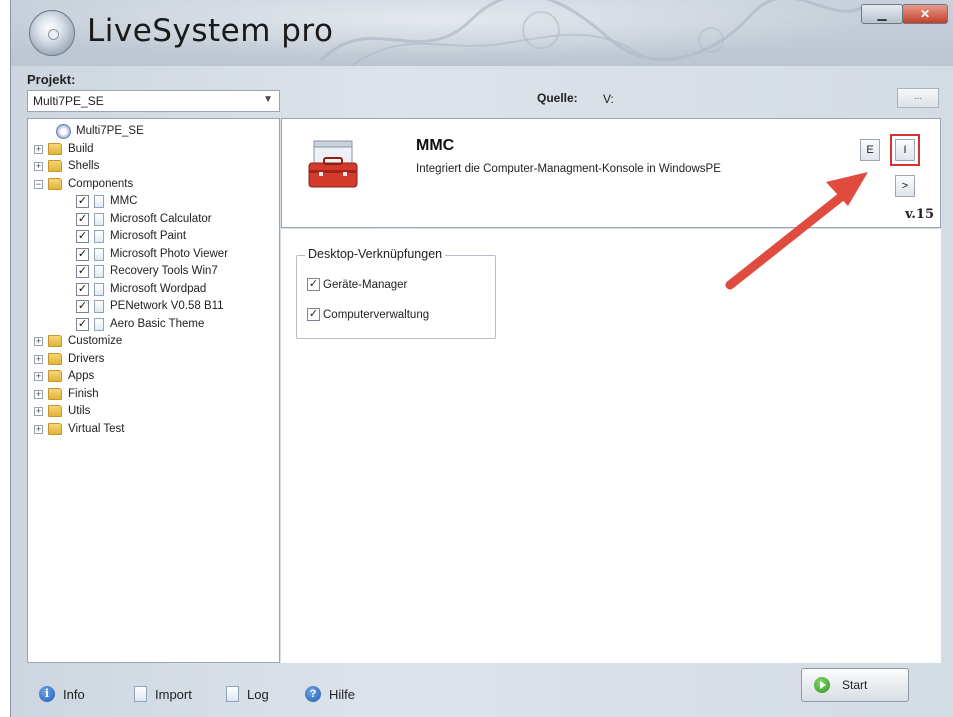 The width and height of the screenshot is (953, 717). Describe the element at coordinates (232, 694) in the screenshot. I see `log-icon` at that location.